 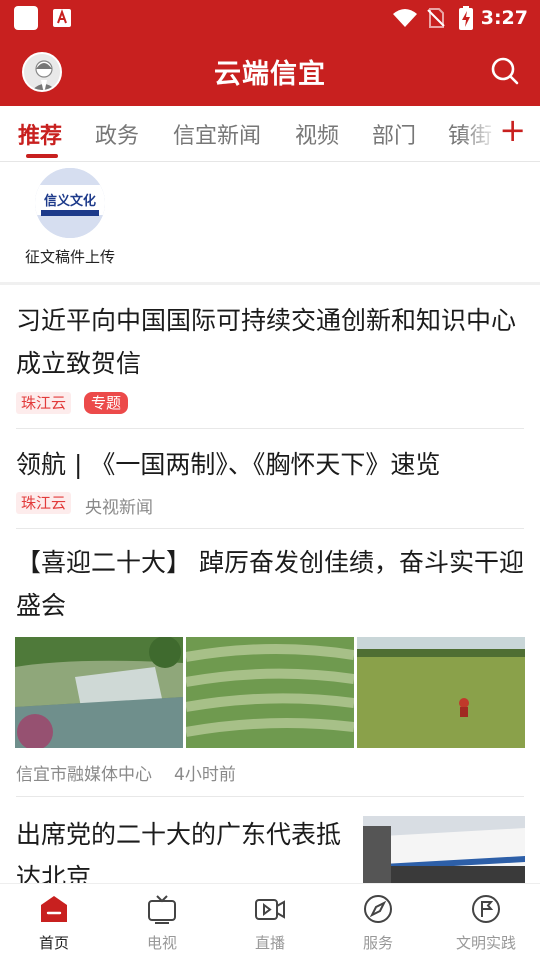 I want to click on nav-label: 电视, so click(x=161, y=943).